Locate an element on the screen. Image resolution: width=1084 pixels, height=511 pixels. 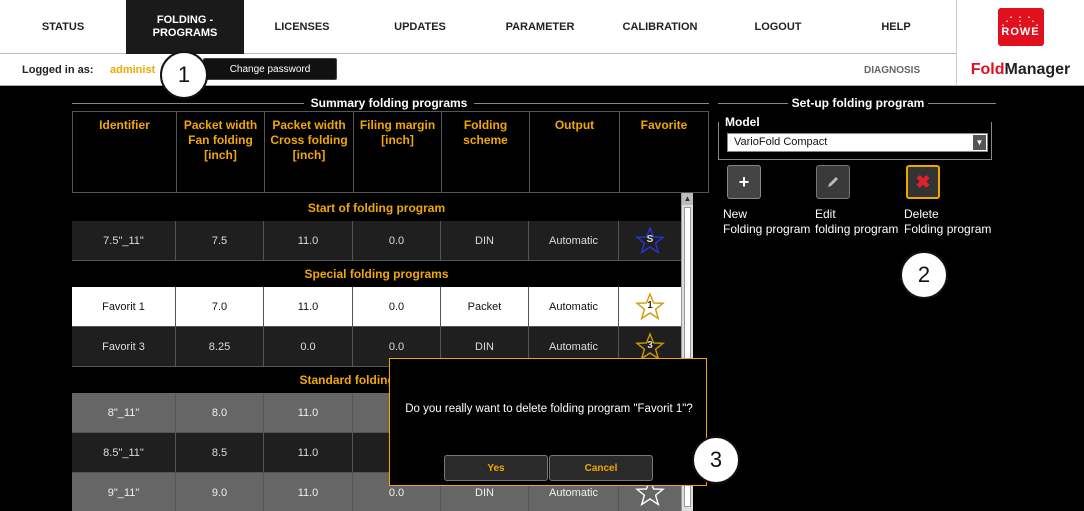
chevron-down-icon: ▼ is located at coordinates (979, 142).